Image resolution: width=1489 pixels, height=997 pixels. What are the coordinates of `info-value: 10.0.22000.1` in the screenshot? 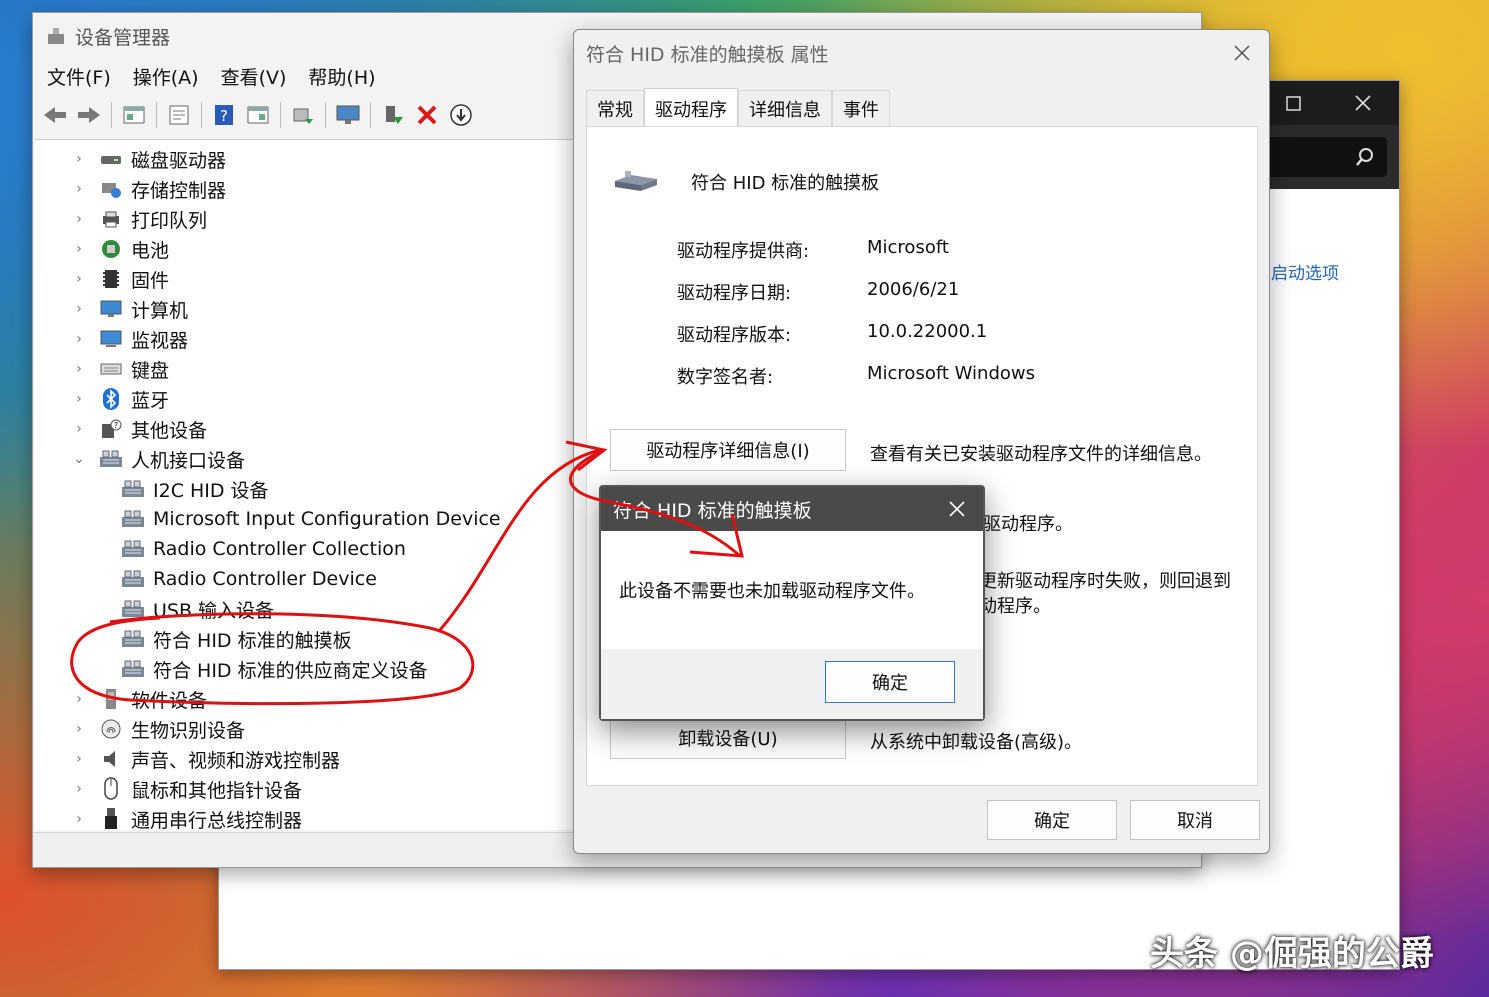 It's located at (927, 331).